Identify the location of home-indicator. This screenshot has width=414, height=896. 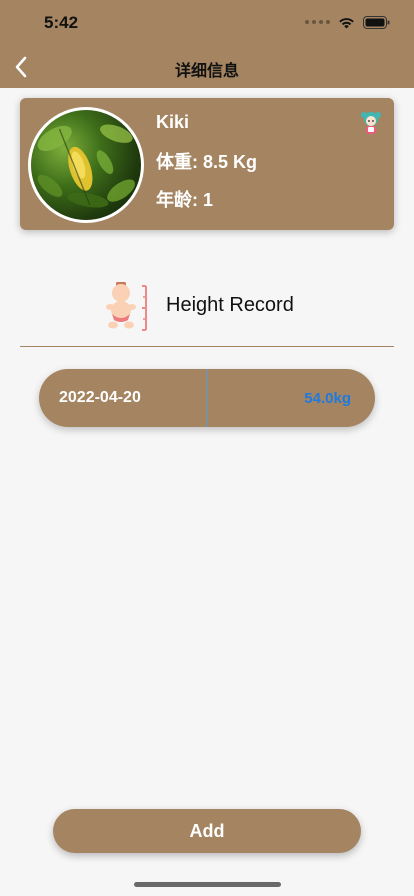
(207, 884).